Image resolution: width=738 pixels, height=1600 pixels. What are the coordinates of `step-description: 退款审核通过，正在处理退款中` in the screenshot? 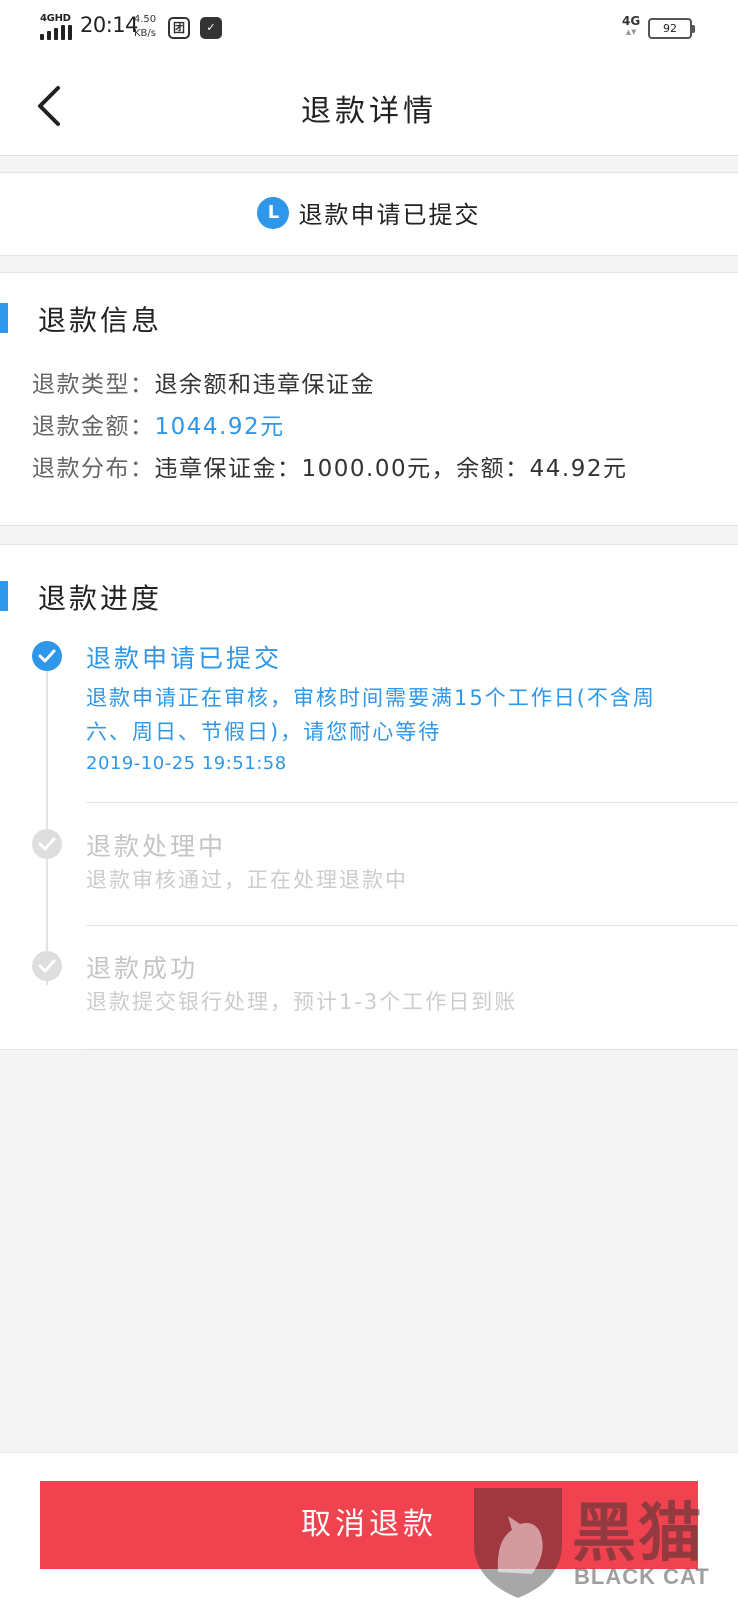 It's located at (247, 880).